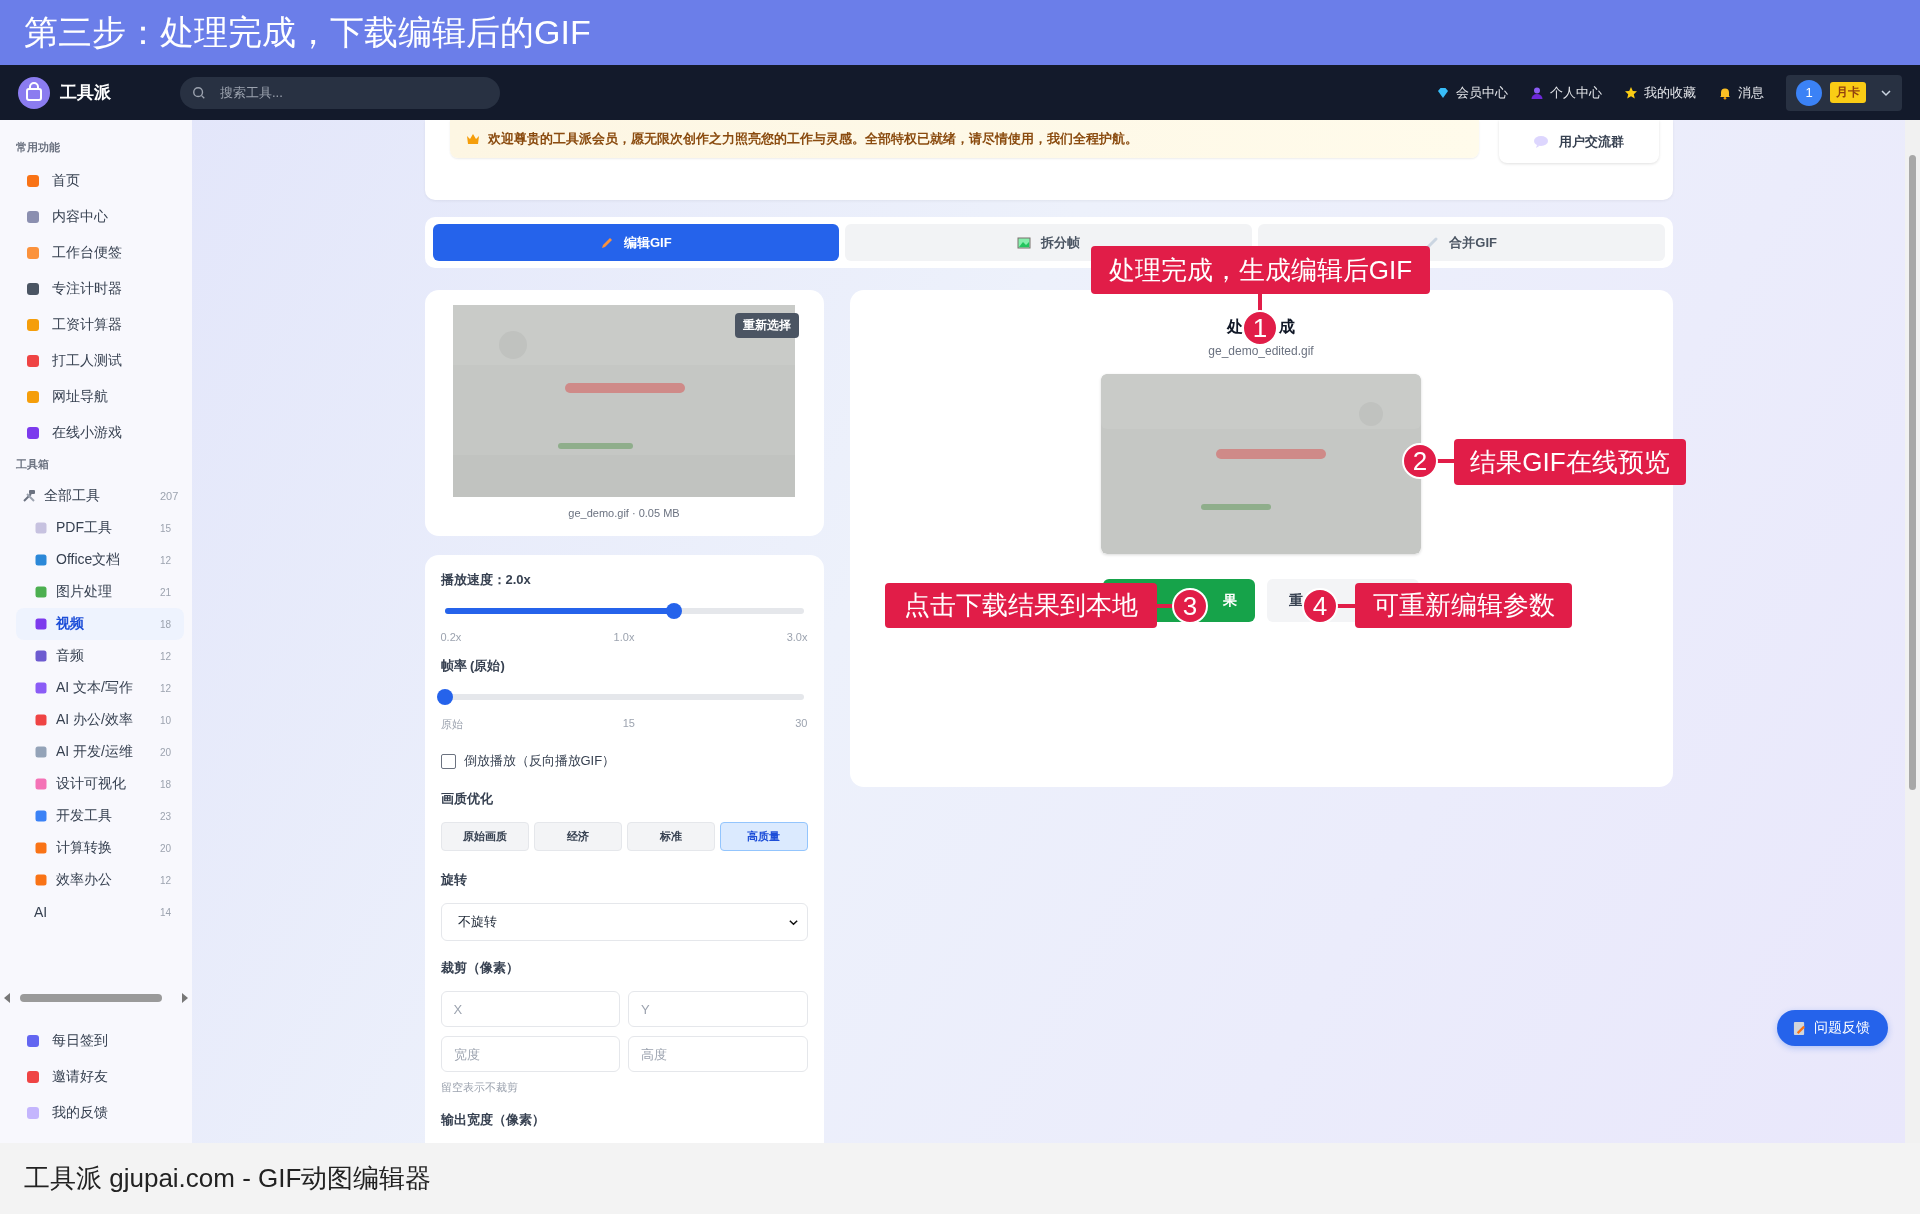  What do you see at coordinates (530, 1054) in the screenshot?
I see `input-field: 宽度` at bounding box center [530, 1054].